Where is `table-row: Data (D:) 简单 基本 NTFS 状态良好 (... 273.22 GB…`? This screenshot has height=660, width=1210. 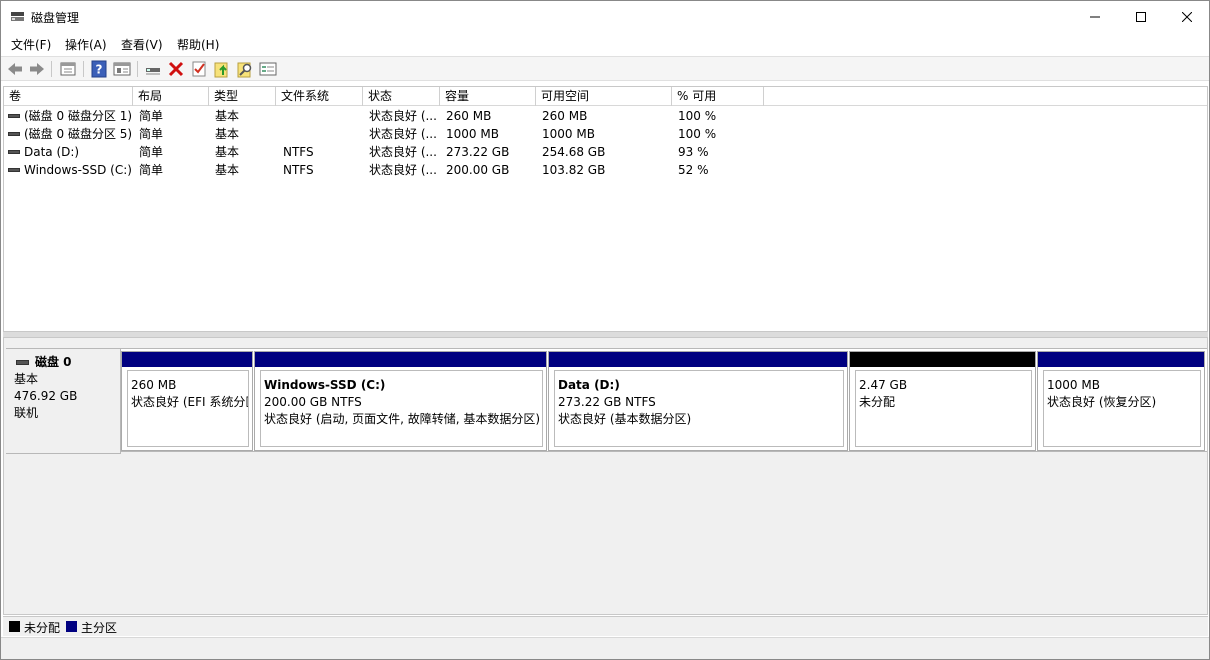 table-row: Data (D:) 简单 基本 NTFS 状态良好 (... 273.22 GB… is located at coordinates (605, 152).